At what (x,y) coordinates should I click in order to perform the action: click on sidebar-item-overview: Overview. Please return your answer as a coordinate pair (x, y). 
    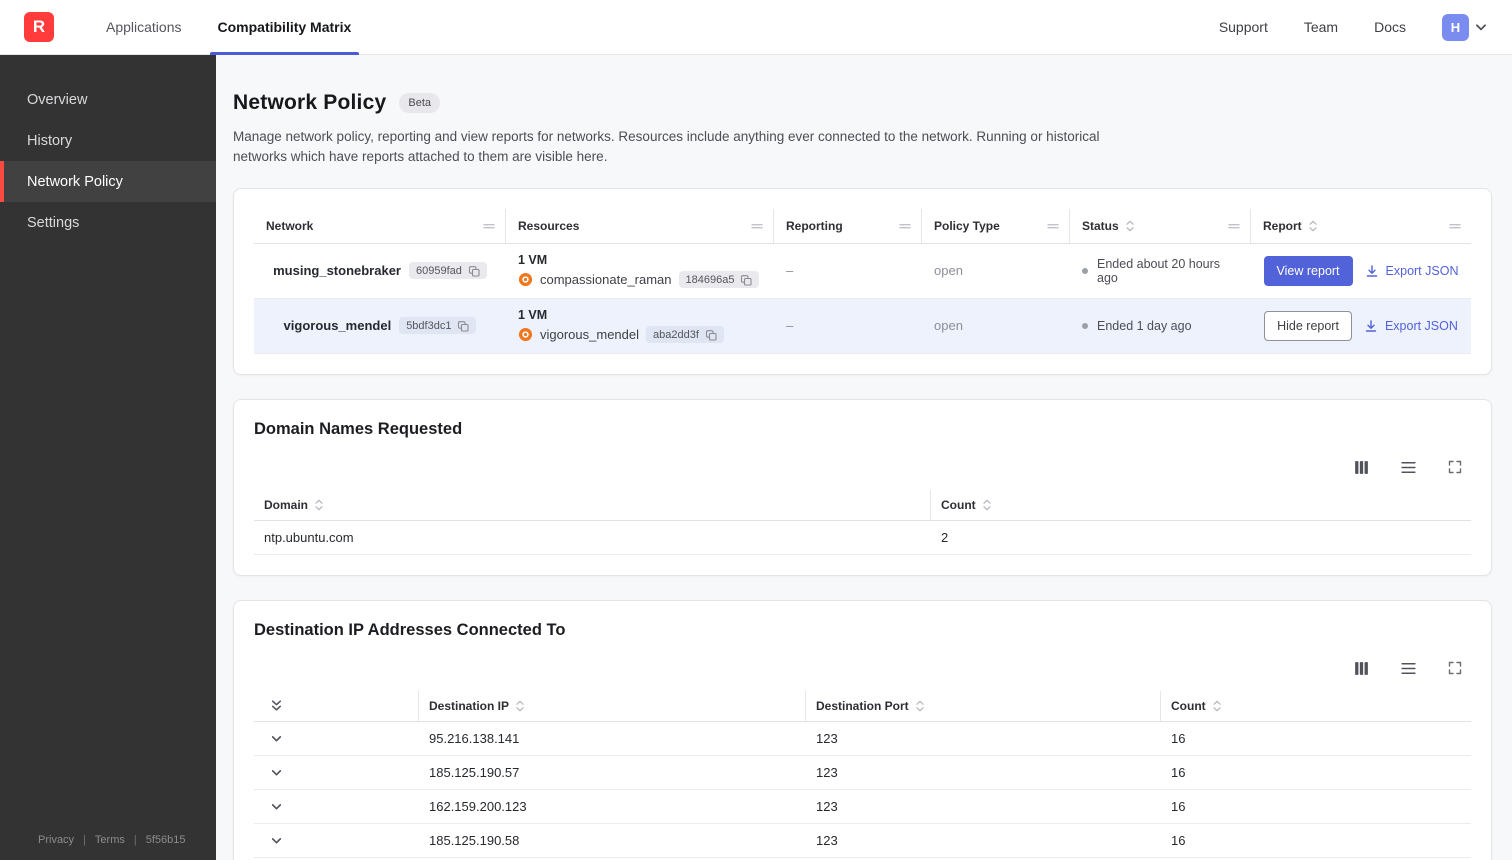
    Looking at the image, I should click on (108, 99).